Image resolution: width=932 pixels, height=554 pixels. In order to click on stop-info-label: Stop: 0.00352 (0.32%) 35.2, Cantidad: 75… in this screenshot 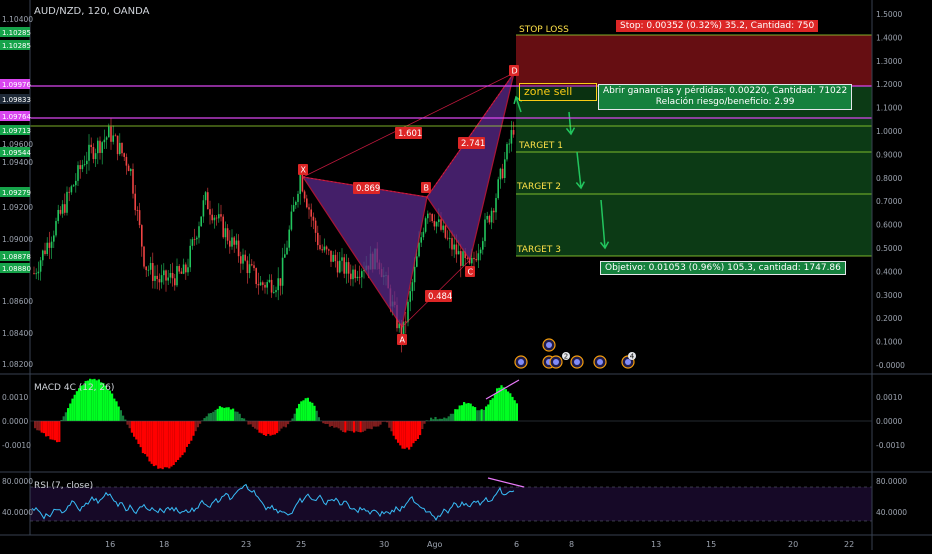, I will do `click(717, 26)`.